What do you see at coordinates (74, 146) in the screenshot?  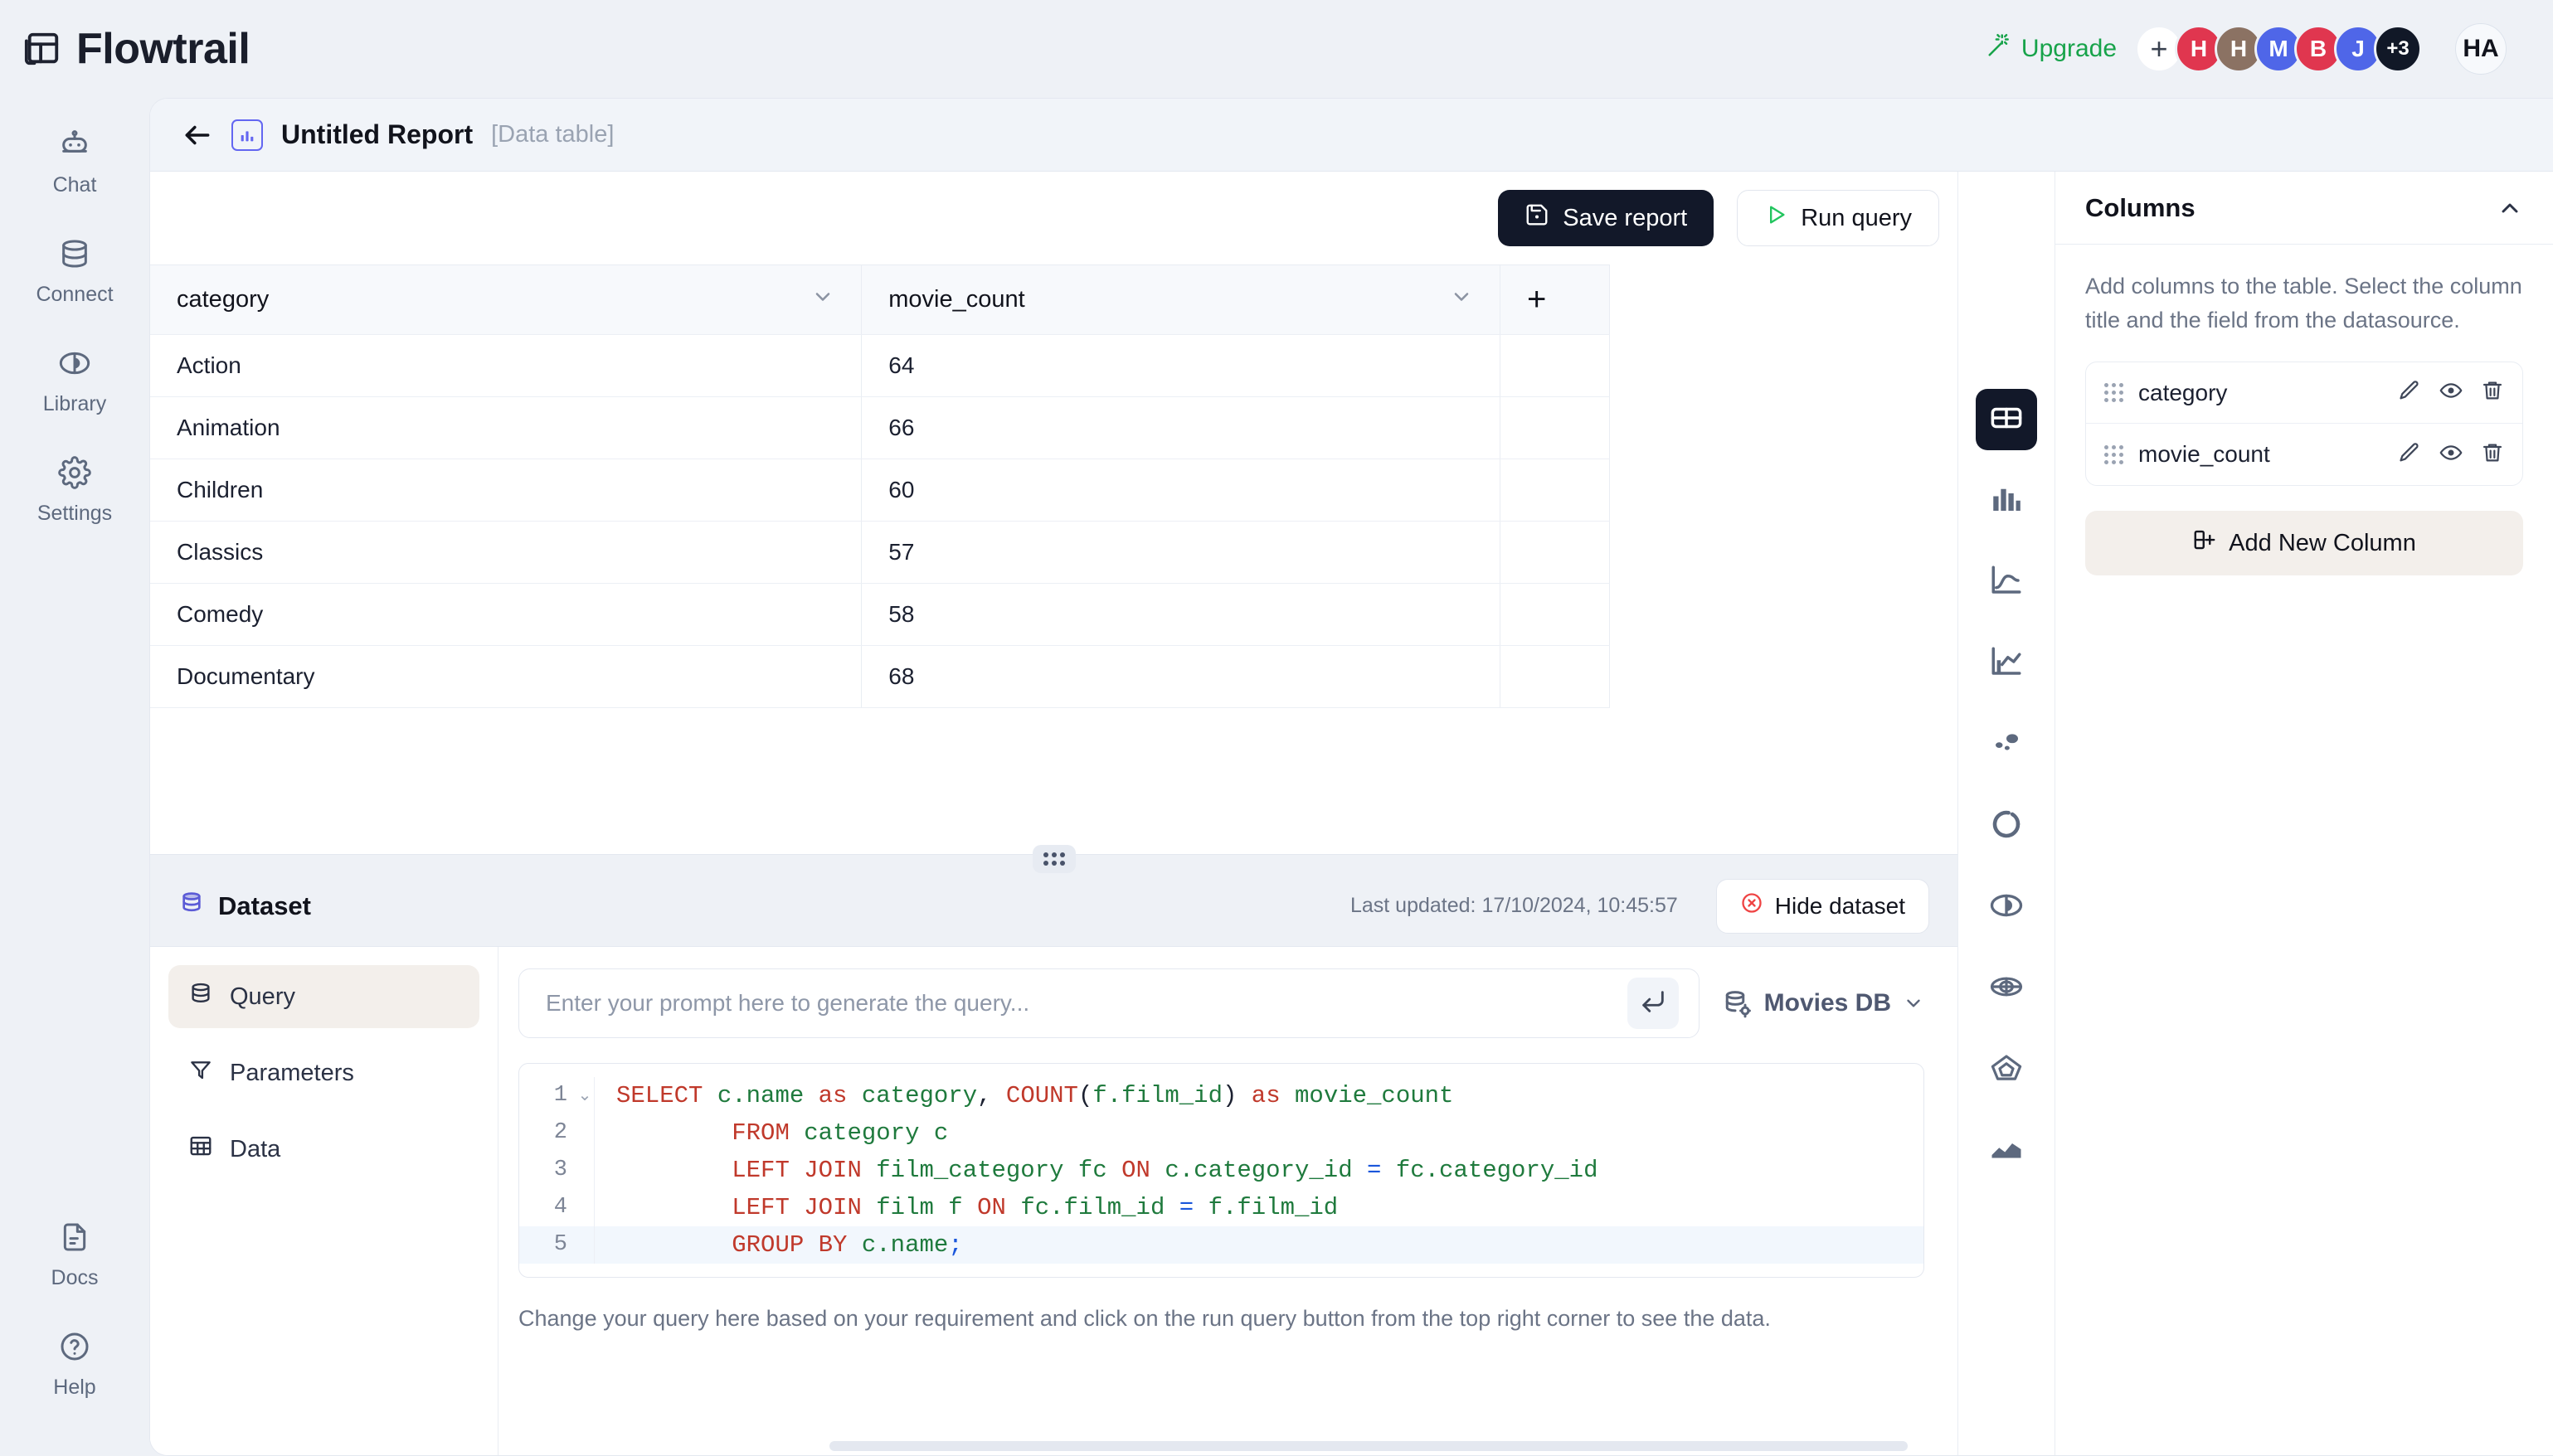 I see `robot-icon` at bounding box center [74, 146].